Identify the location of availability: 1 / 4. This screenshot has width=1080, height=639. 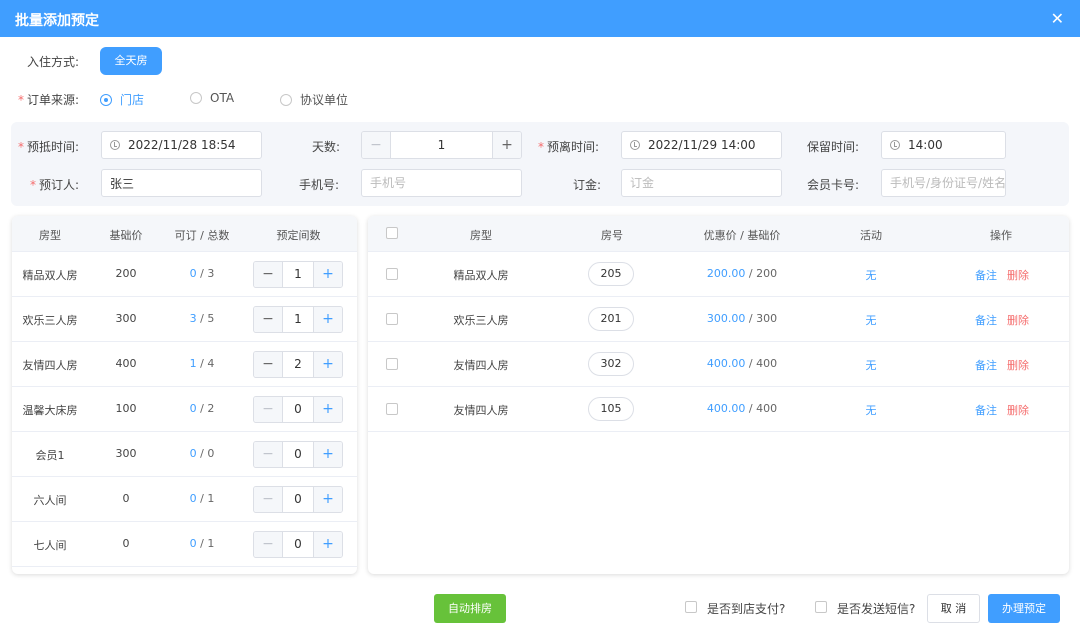
(202, 363).